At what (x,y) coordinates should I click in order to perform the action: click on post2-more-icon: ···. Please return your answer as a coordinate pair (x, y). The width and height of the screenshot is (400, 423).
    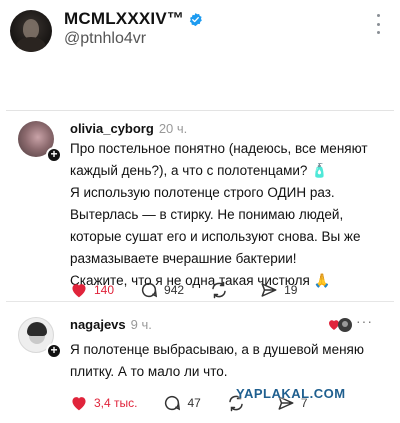
    Looking at the image, I should click on (364, 321).